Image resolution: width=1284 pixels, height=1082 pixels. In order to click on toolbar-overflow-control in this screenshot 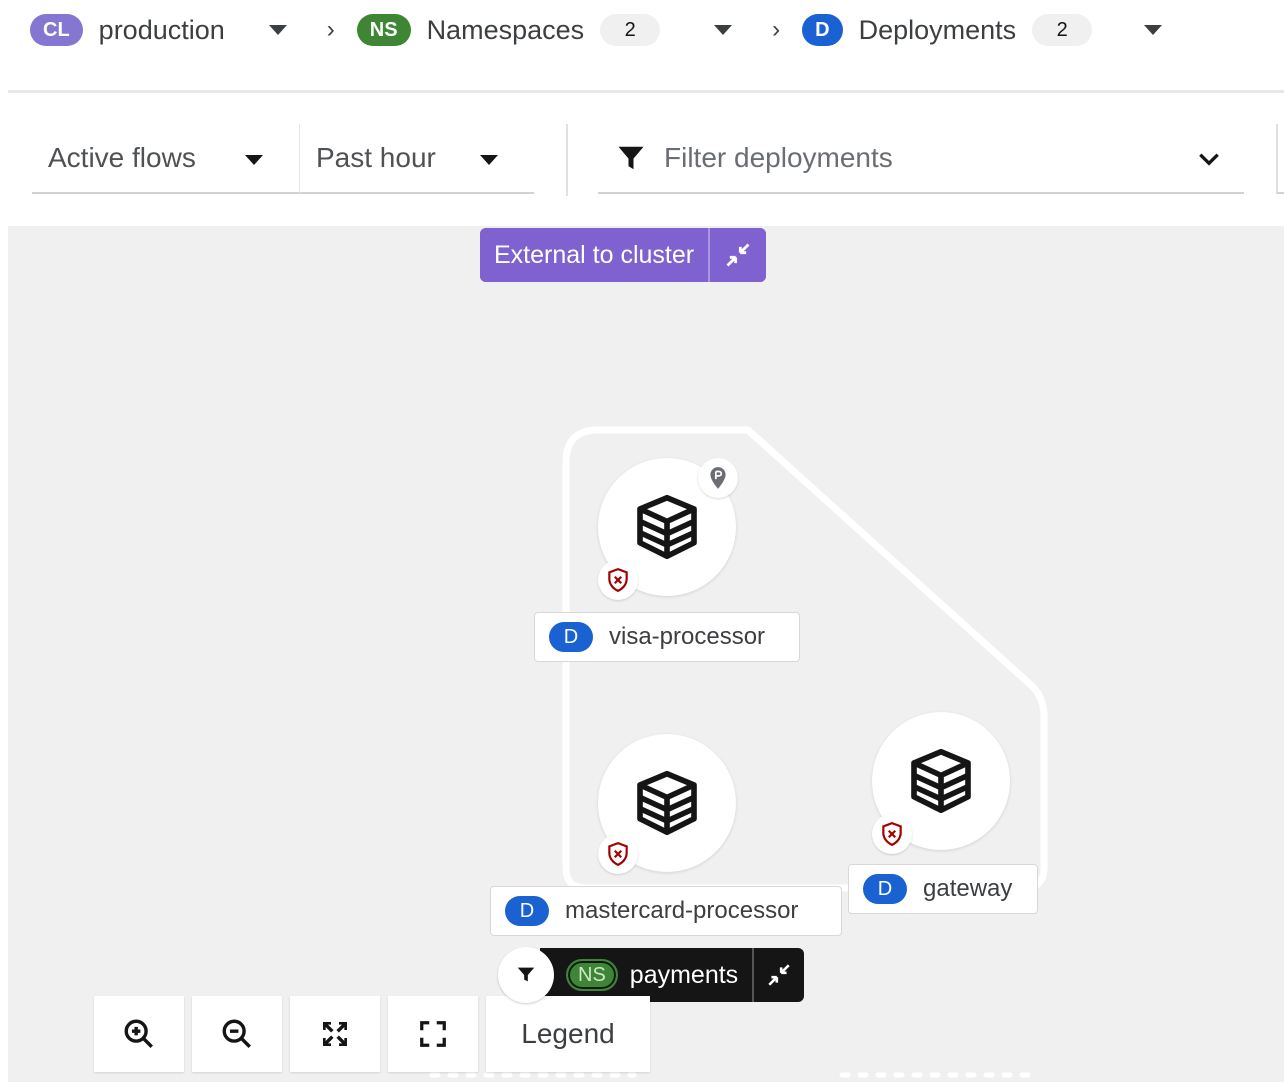, I will do `click(1280, 159)`.